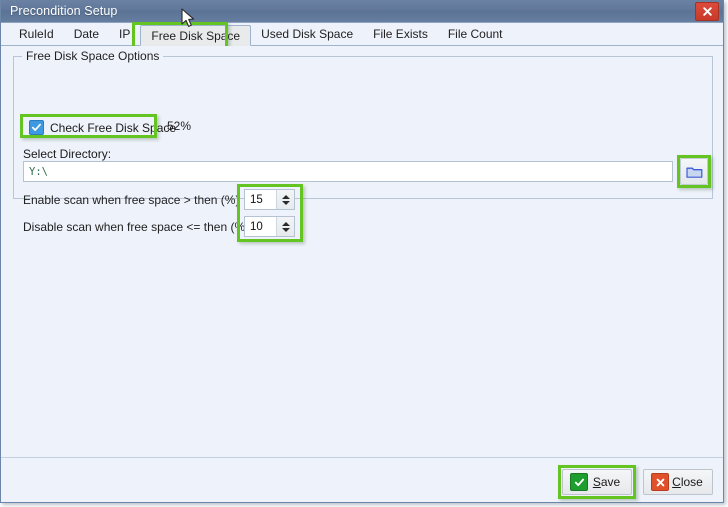  I want to click on free-space-percent-value: 52%, so click(179, 126).